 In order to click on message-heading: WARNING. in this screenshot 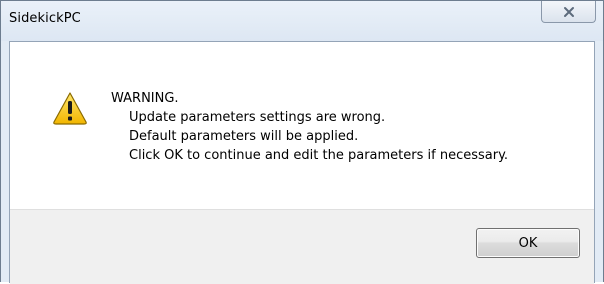, I will do `click(145, 98)`.